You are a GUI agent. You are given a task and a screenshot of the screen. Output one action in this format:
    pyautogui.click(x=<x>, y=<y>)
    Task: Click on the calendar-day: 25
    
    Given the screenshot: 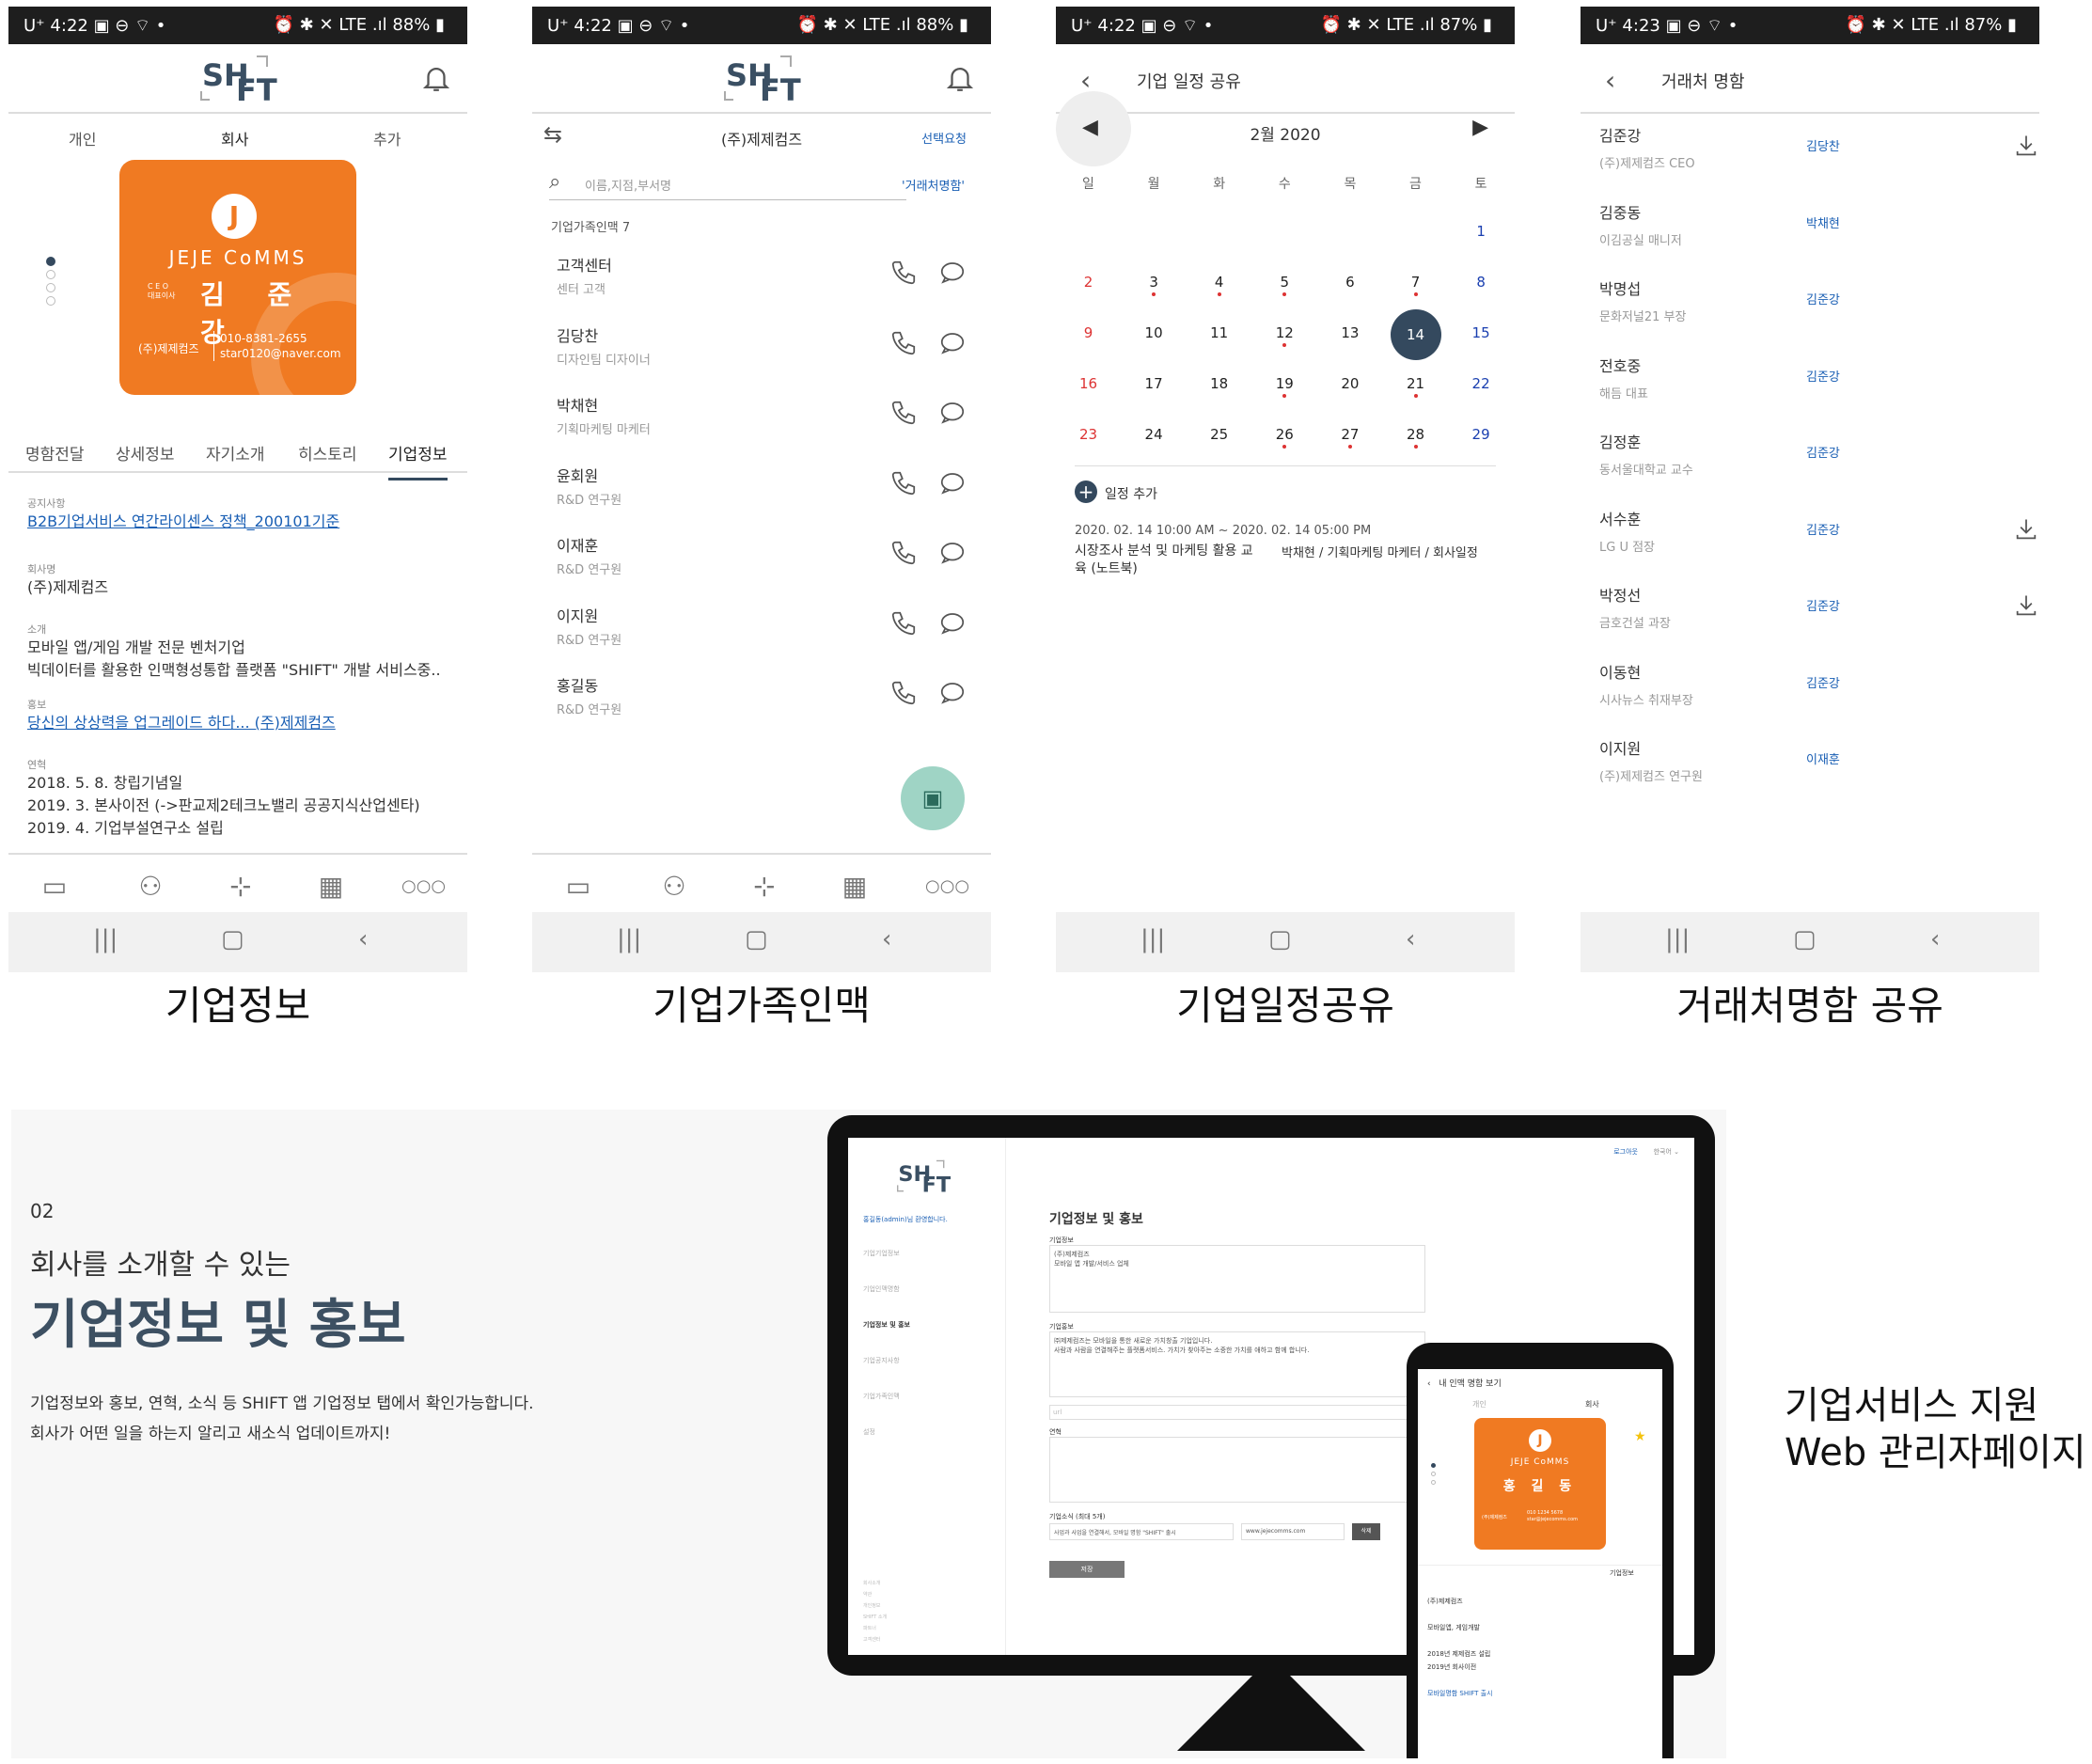 What is the action you would take?
    pyautogui.click(x=1219, y=434)
    